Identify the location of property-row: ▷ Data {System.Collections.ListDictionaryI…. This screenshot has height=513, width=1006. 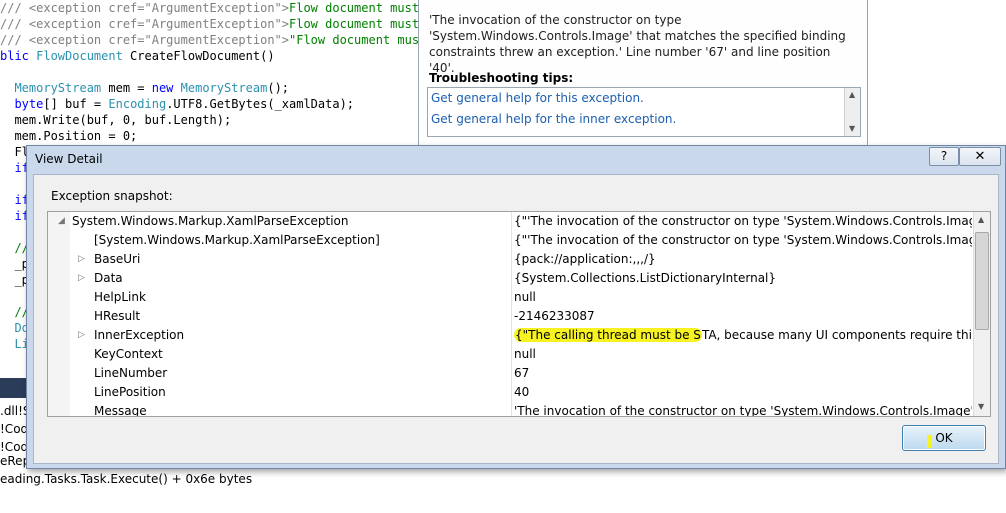
(511, 278).